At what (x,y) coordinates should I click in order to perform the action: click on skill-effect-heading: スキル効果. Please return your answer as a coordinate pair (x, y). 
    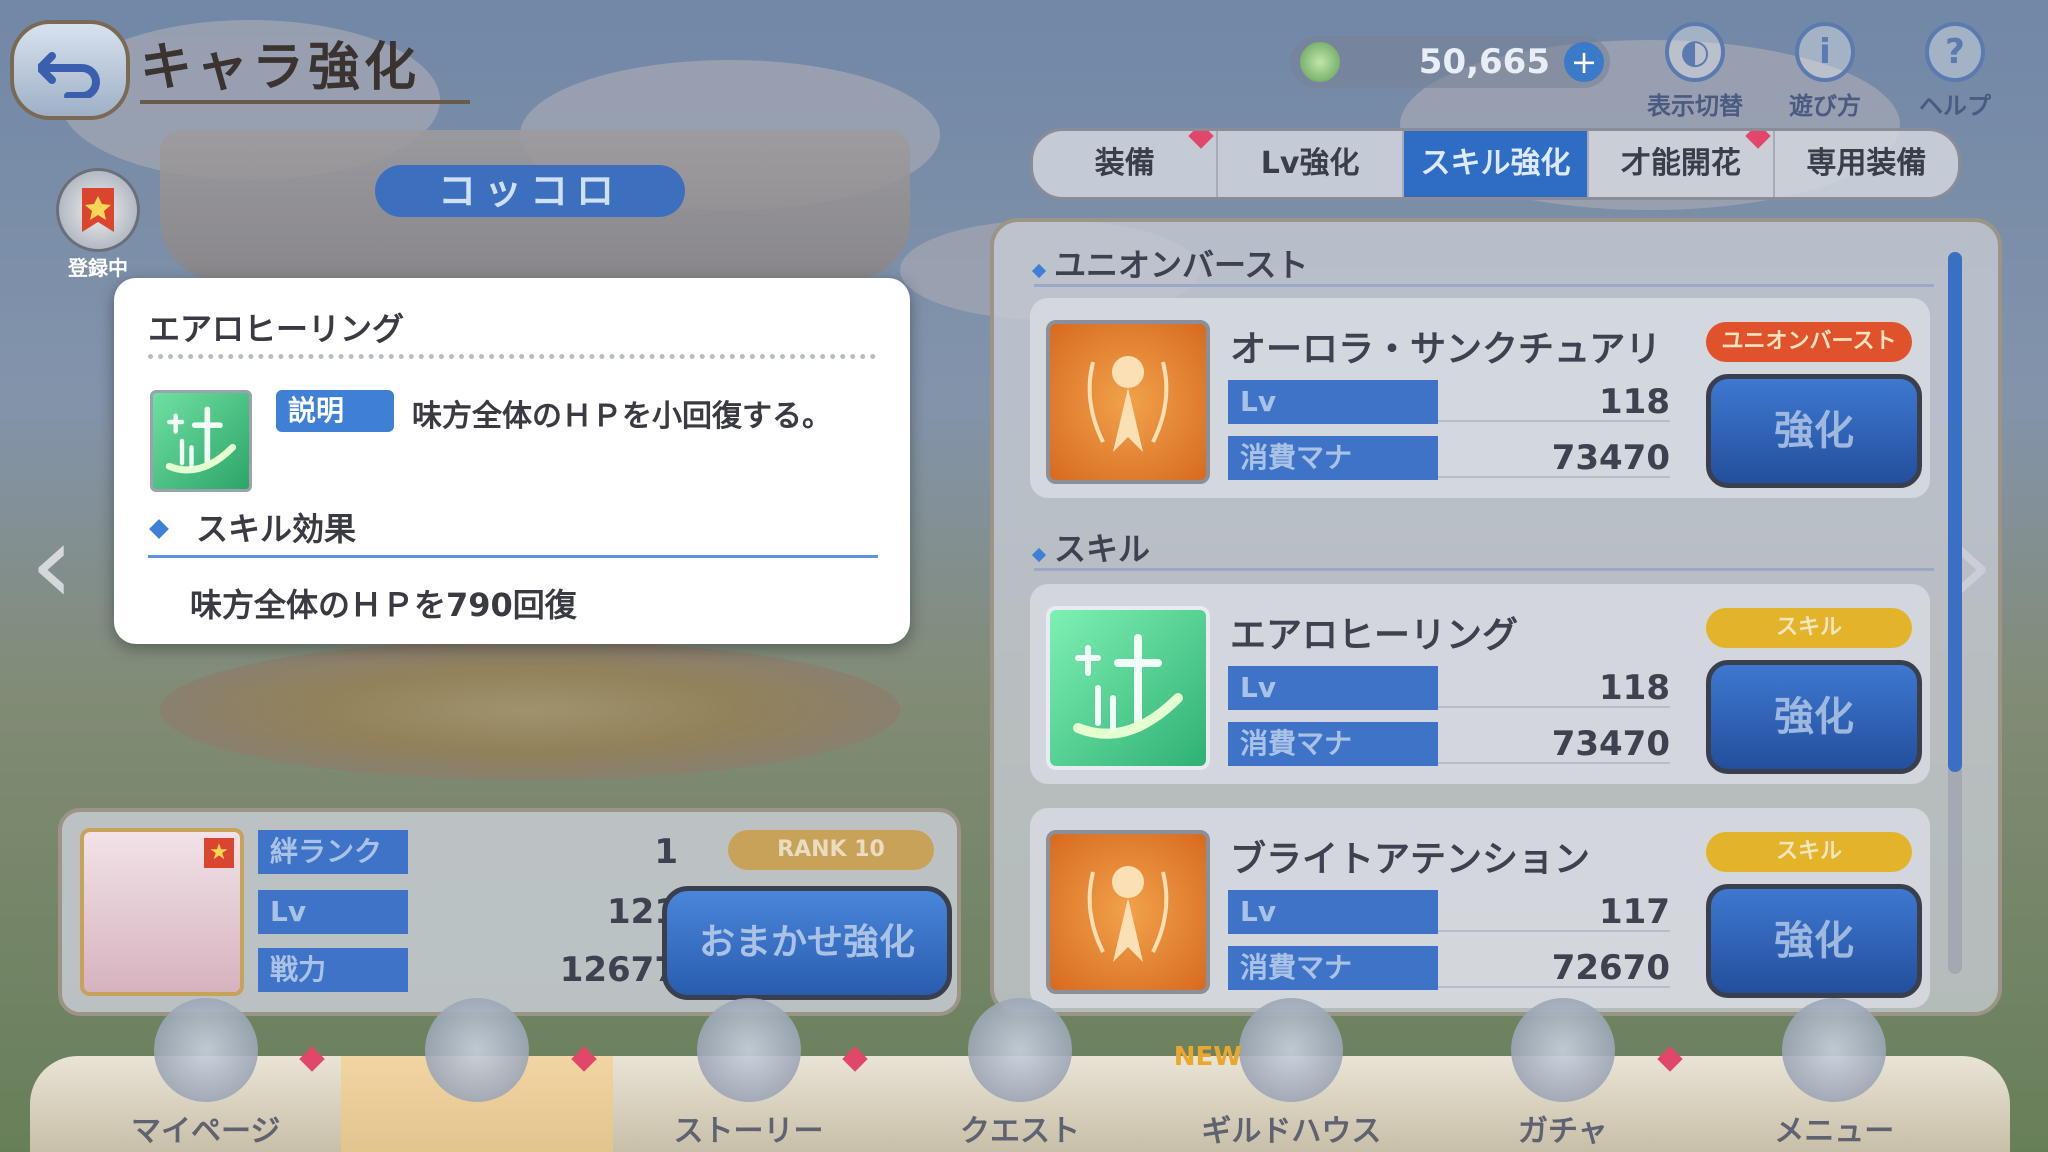
    Looking at the image, I should click on (252, 527).